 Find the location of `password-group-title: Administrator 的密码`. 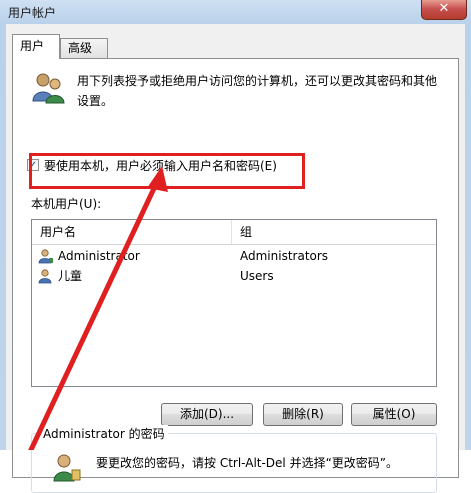

password-group-title: Administrator 的密码 is located at coordinates (104, 433).